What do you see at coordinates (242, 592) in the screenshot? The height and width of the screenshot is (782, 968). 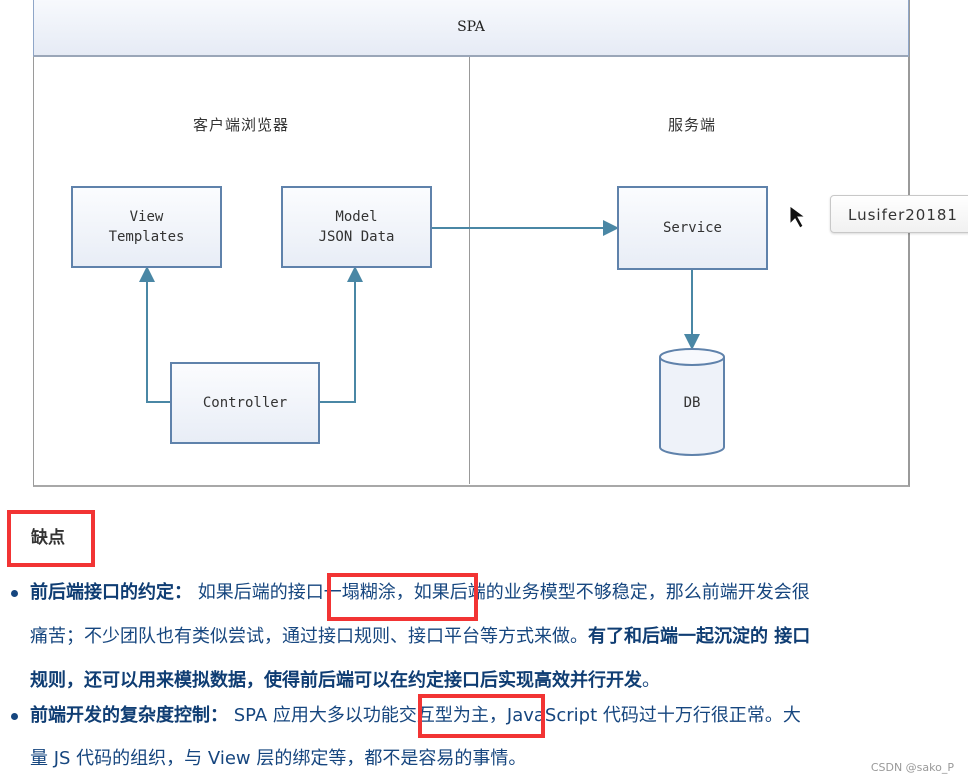 I see `item-1-text-a: 如果后端的` at bounding box center [242, 592].